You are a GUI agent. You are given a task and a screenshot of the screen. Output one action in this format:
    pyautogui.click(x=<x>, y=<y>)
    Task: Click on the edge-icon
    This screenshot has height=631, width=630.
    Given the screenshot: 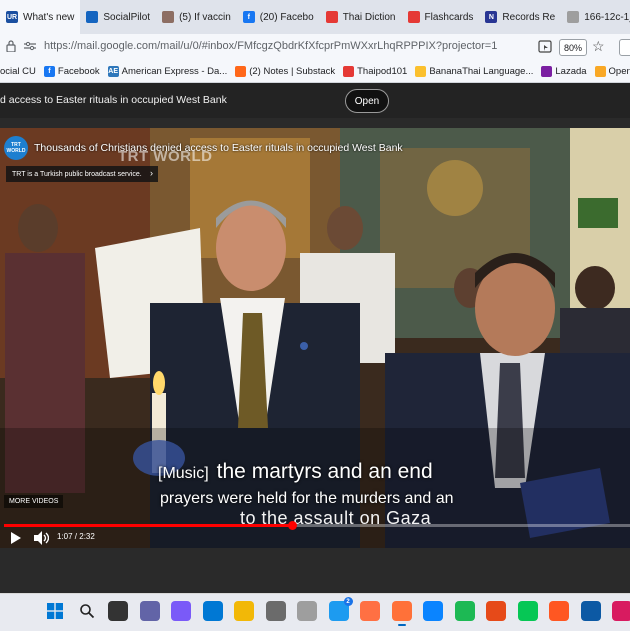 What is the action you would take?
    pyautogui.click(x=590, y=611)
    